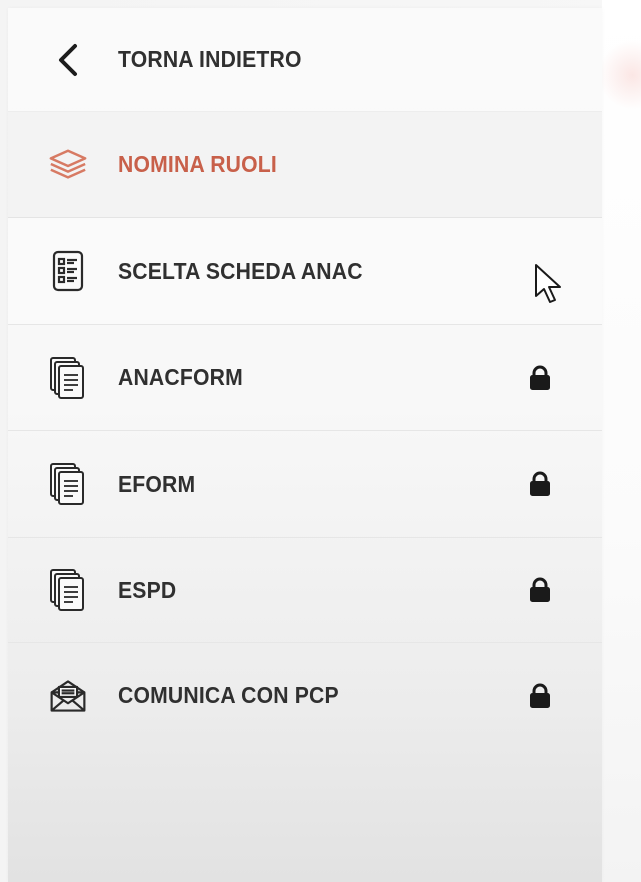  I want to click on menu-item-eform: EFORM, so click(305, 484).